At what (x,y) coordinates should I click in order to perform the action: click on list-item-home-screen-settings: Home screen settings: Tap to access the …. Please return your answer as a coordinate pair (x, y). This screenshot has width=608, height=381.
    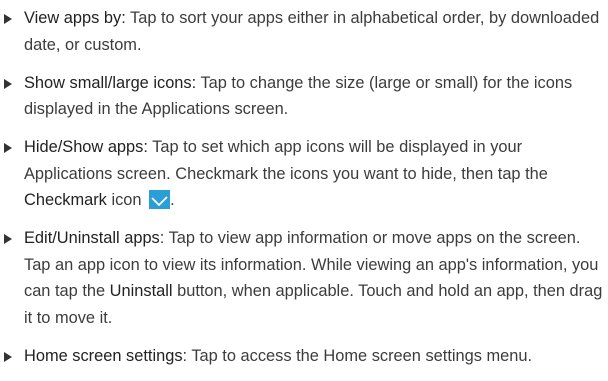
    Looking at the image, I should click on (304, 356).